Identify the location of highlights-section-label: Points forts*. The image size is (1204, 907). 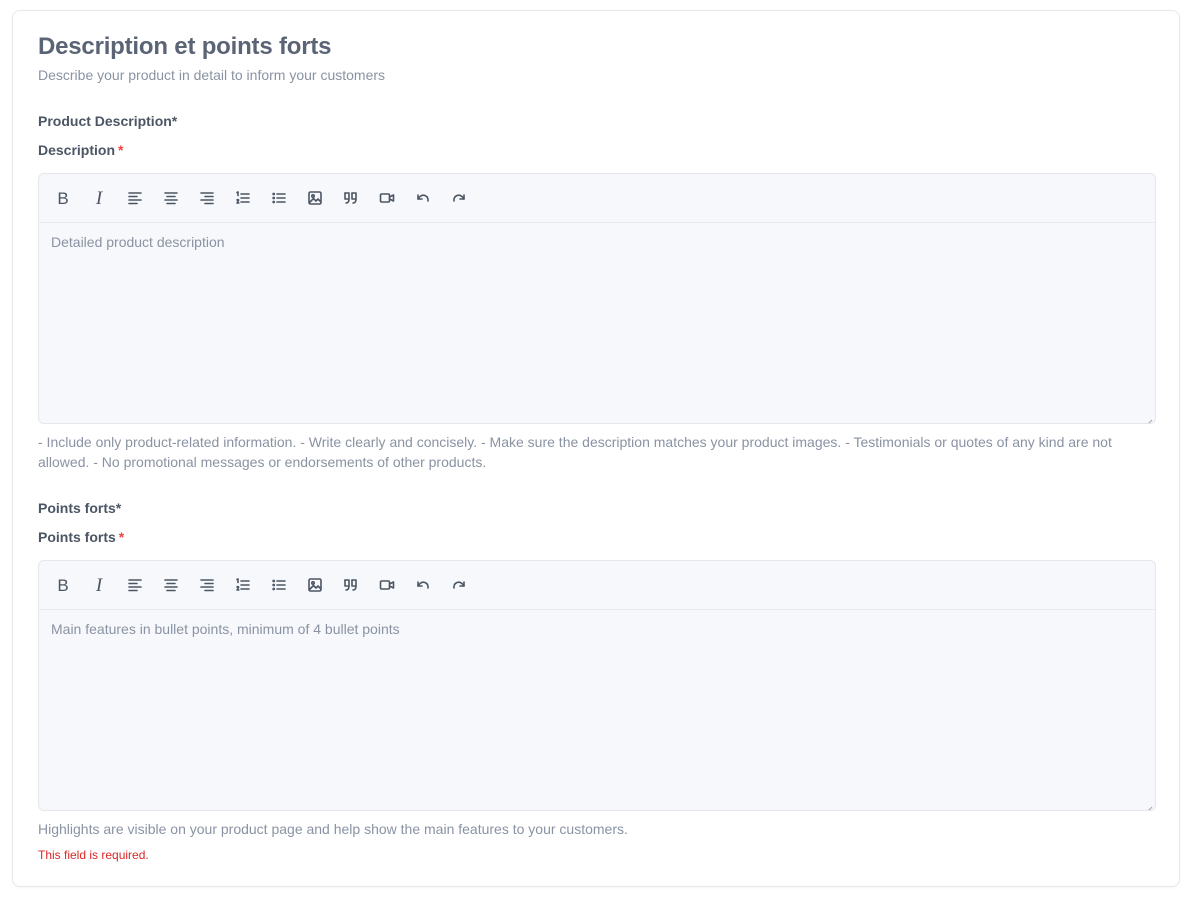
(80, 508).